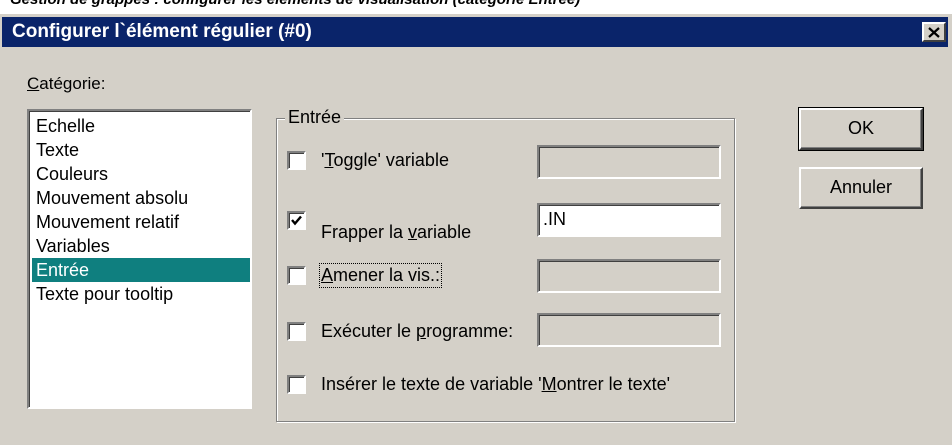  I want to click on window-title: Configurer l`élément régulier (#0), so click(162, 31).